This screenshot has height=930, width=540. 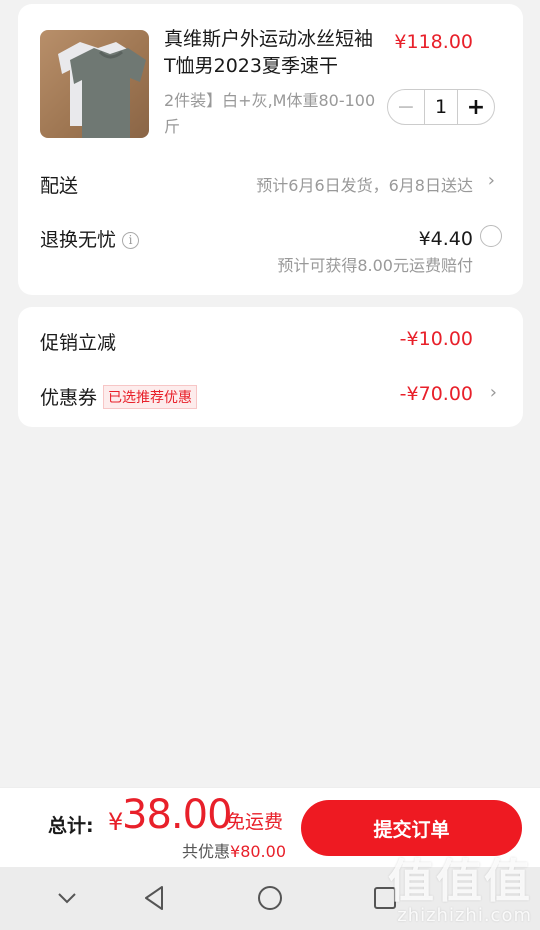 I want to click on delivery-estimate: 预计6月6日发货，6月8日送达, so click(x=364, y=184).